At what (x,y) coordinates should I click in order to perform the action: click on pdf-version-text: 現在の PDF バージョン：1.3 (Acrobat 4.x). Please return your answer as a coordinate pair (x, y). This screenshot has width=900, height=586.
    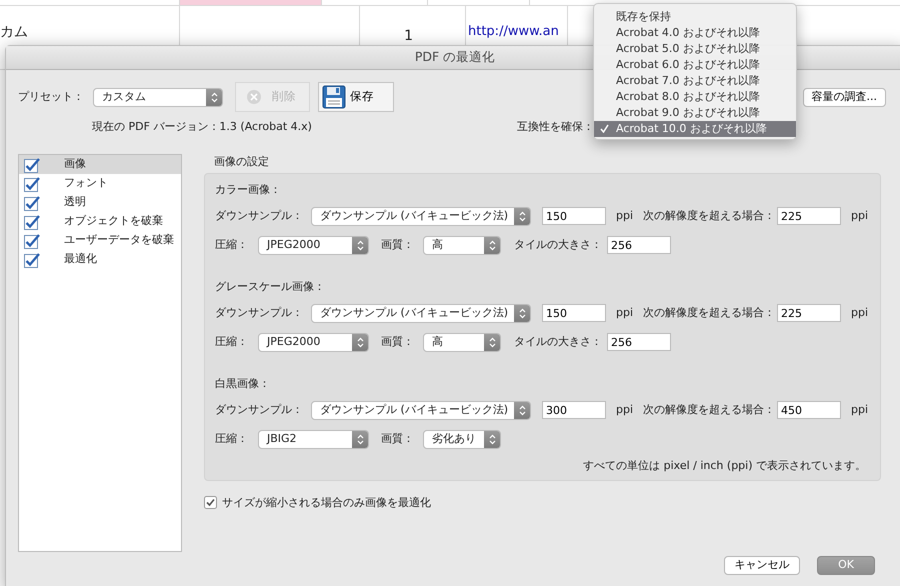
    Looking at the image, I should click on (202, 126).